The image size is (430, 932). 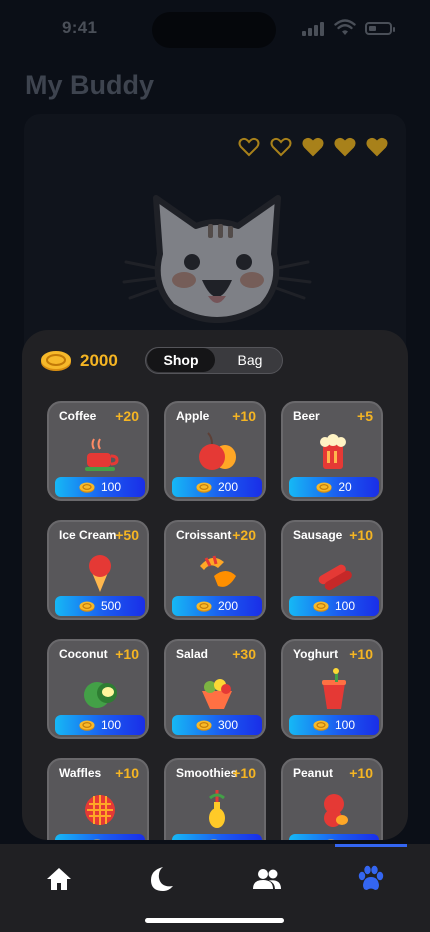 I want to click on shop-item-coffee: Coffee +20 100, so click(x=98, y=451).